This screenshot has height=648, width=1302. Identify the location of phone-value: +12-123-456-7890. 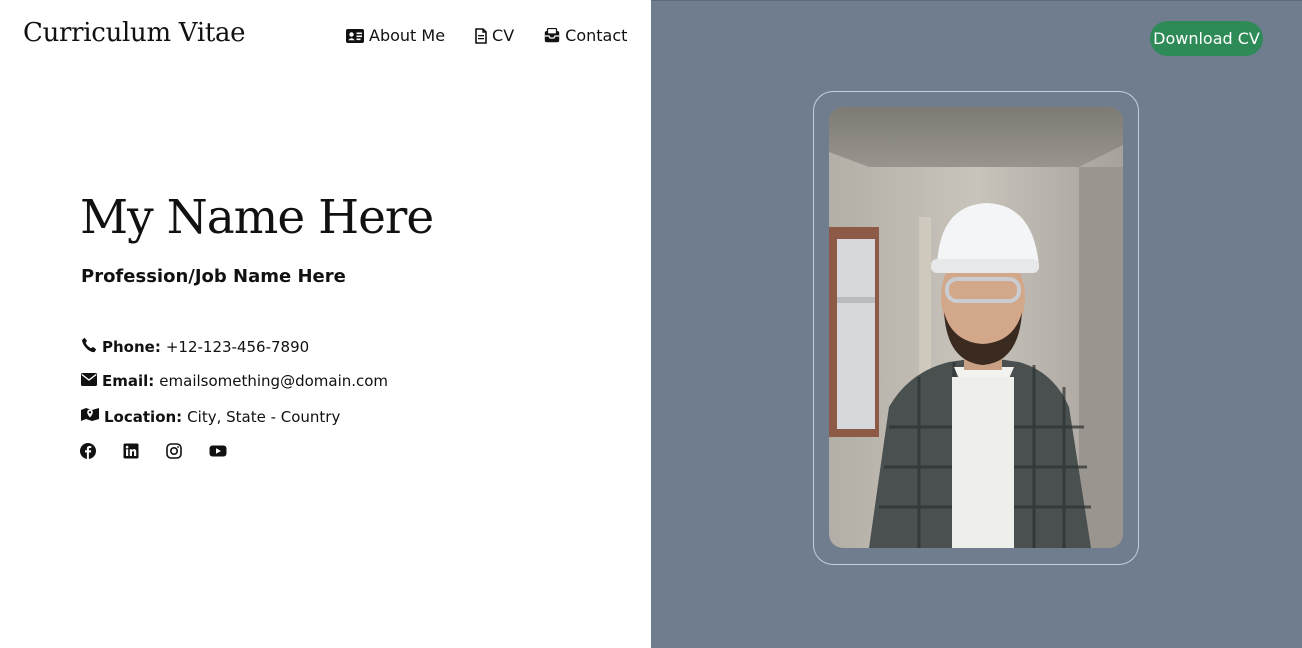
(237, 347).